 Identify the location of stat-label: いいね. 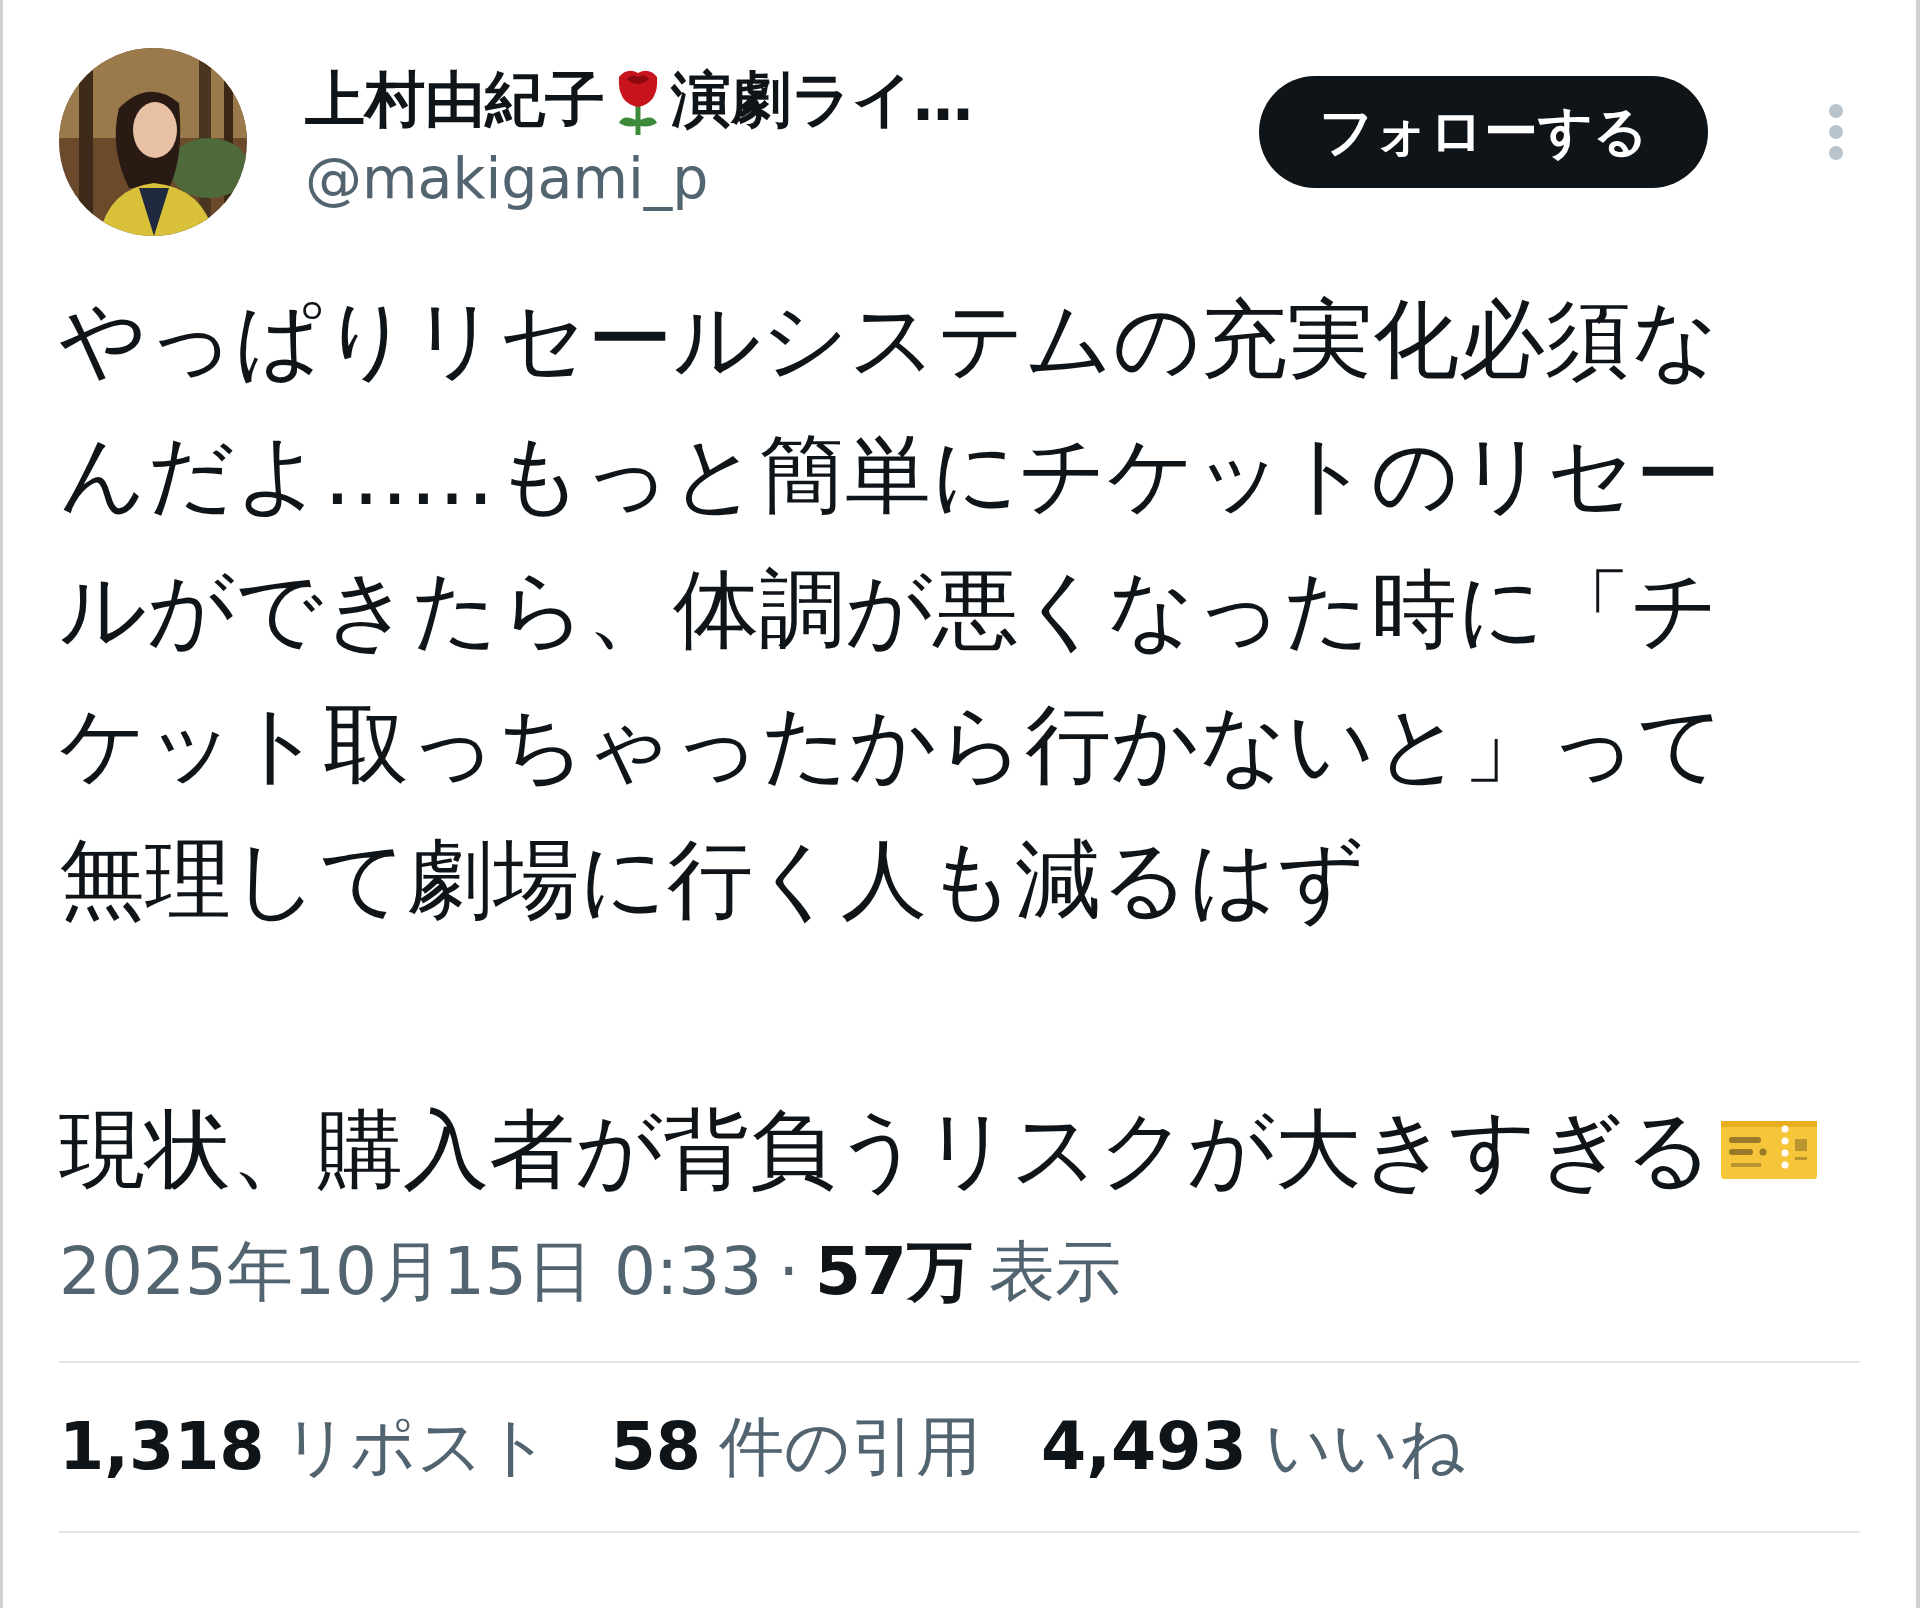
(1365, 1447).